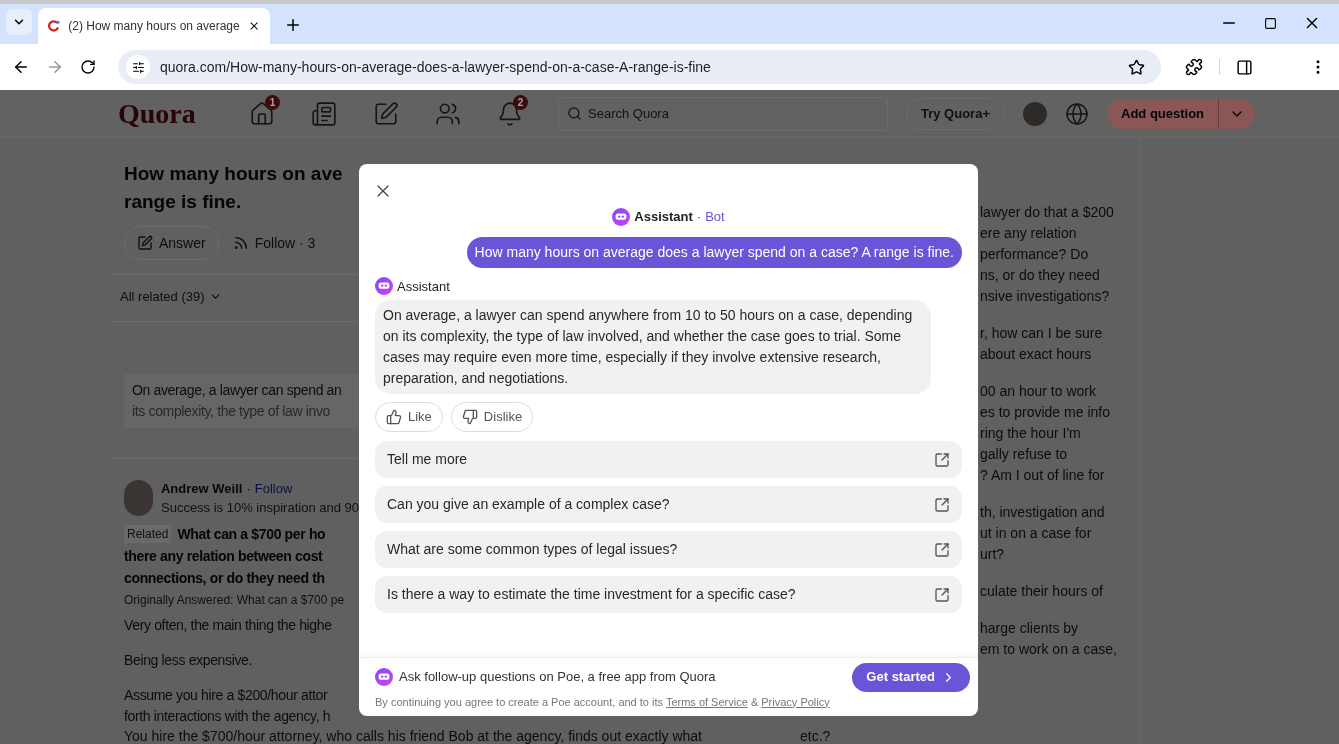 Image resolution: width=1339 pixels, height=744 pixels. Describe the element at coordinates (273, 488) in the screenshot. I see `follow-link: Follow` at that location.